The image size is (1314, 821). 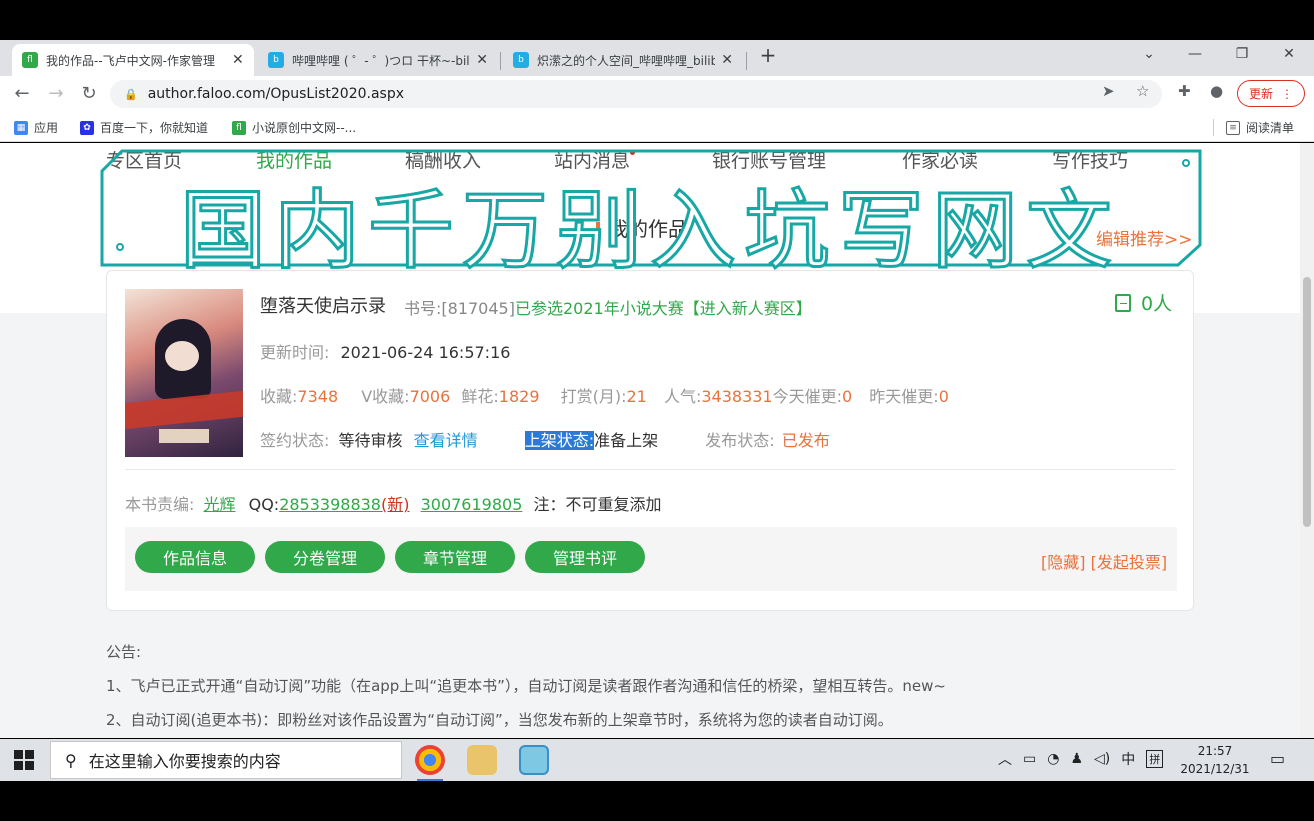 I want to click on yesterday-urge-label: 昨天催更:, so click(x=904, y=396).